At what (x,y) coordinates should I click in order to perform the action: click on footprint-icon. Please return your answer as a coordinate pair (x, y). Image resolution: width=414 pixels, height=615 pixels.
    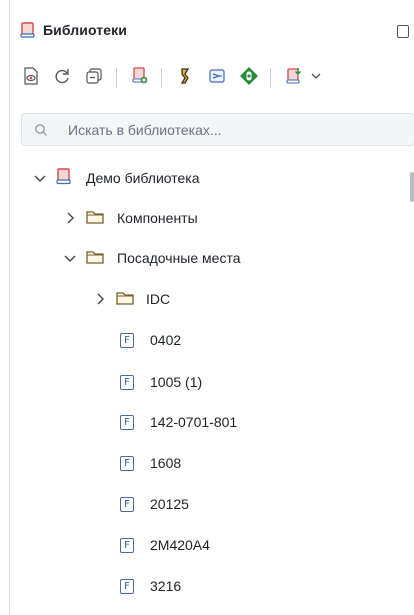
    Looking at the image, I should click on (249, 76).